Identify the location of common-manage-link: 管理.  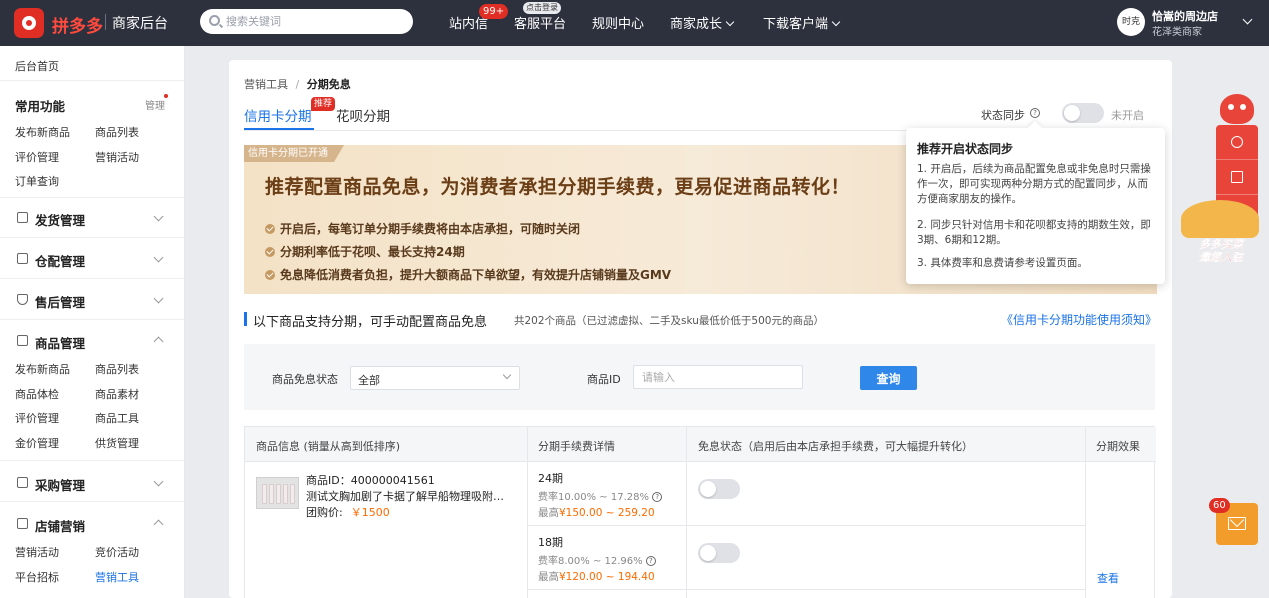
(155, 104).